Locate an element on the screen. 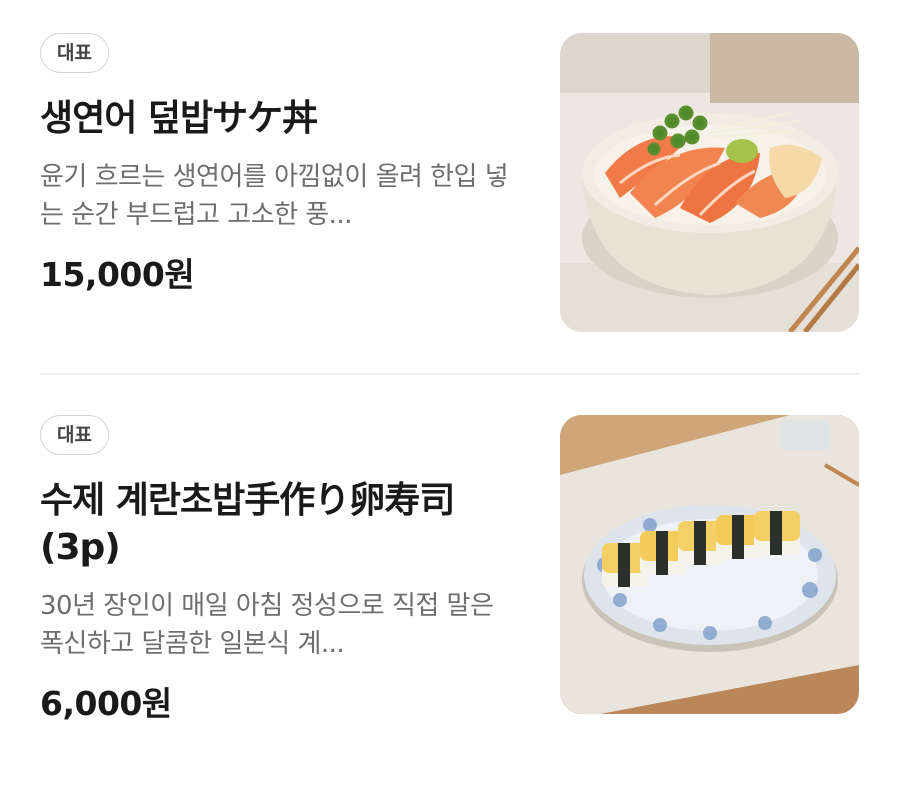  tamago-sushi-illustration is located at coordinates (709, 564).